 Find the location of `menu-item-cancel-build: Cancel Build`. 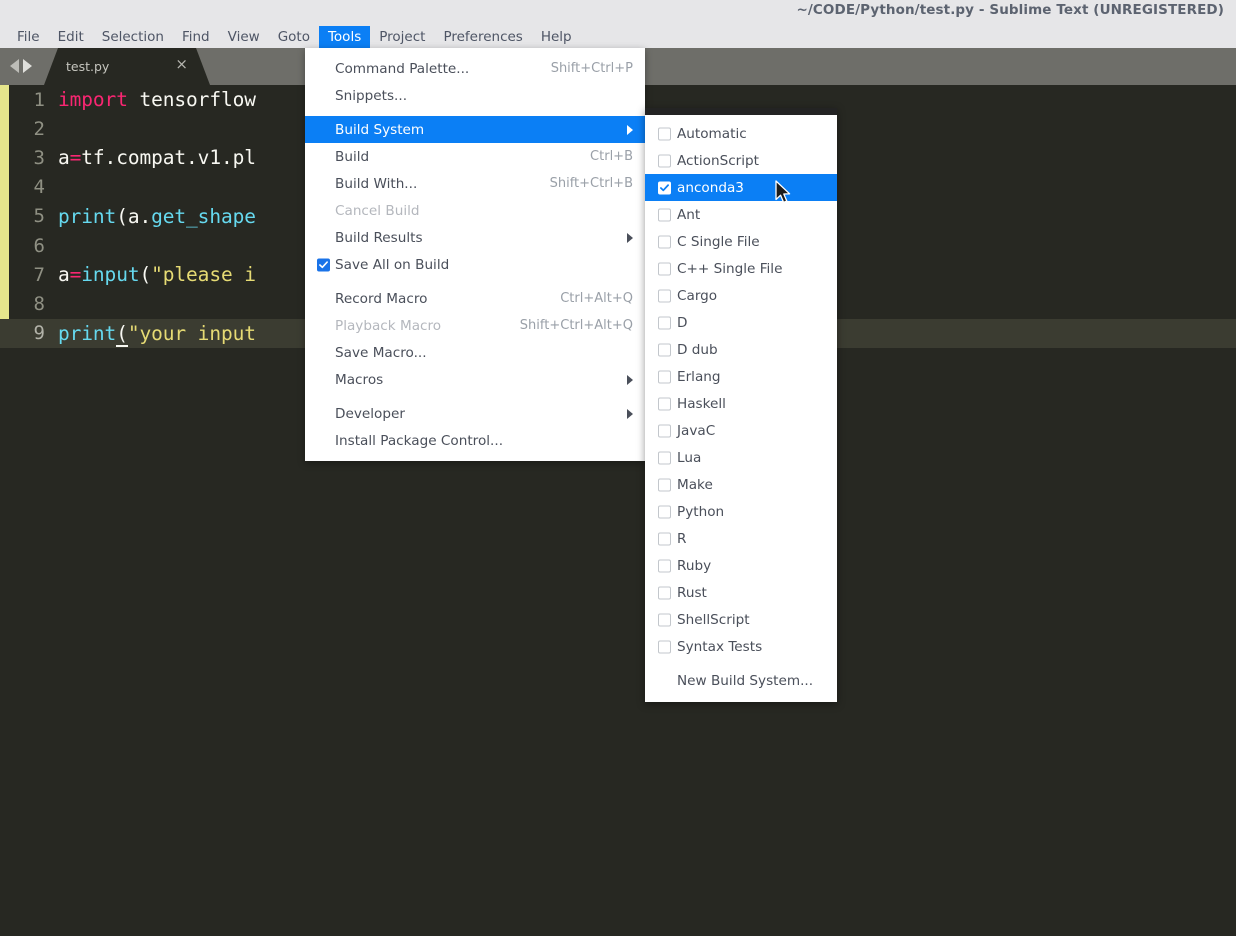

menu-item-cancel-build: Cancel Build is located at coordinates (475, 210).